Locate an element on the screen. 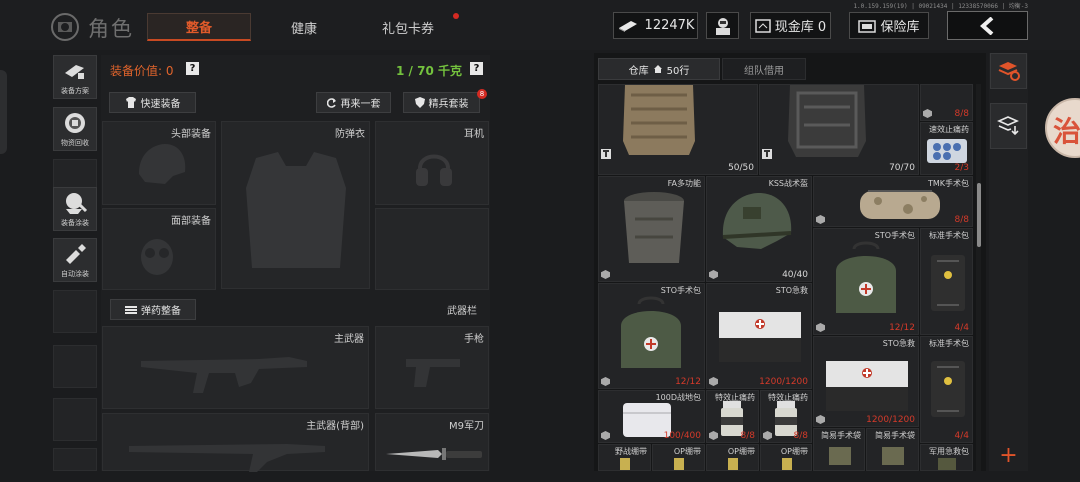 The height and width of the screenshot is (482, 1080). stack-refresh-button is located at coordinates (1008, 71).